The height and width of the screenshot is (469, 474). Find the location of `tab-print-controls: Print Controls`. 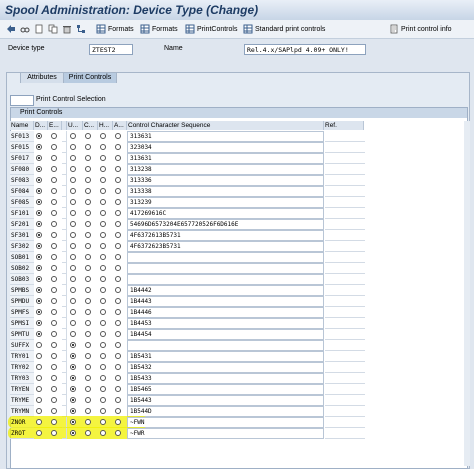

tab-print-controls: Print Controls is located at coordinates (90, 77).